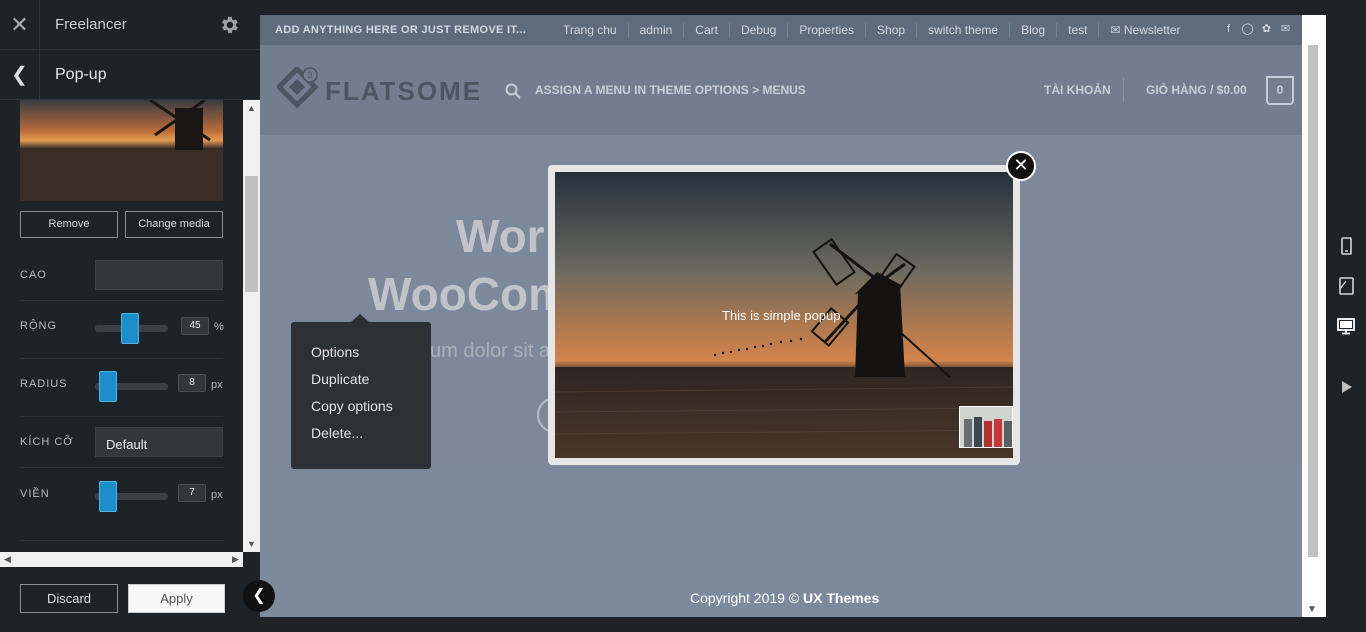  I want to click on nav-item: switch theme, so click(964, 30).